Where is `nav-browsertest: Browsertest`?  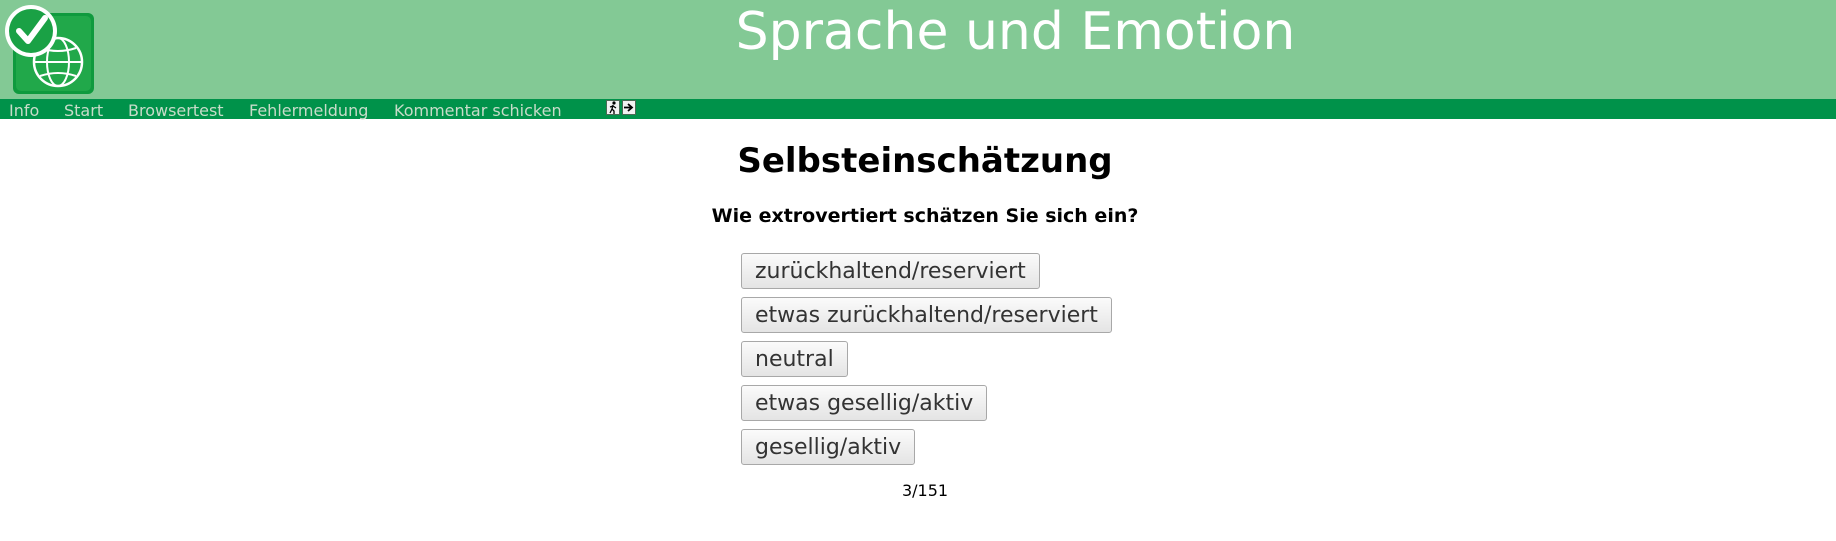
nav-browsertest: Browsertest is located at coordinates (176, 111).